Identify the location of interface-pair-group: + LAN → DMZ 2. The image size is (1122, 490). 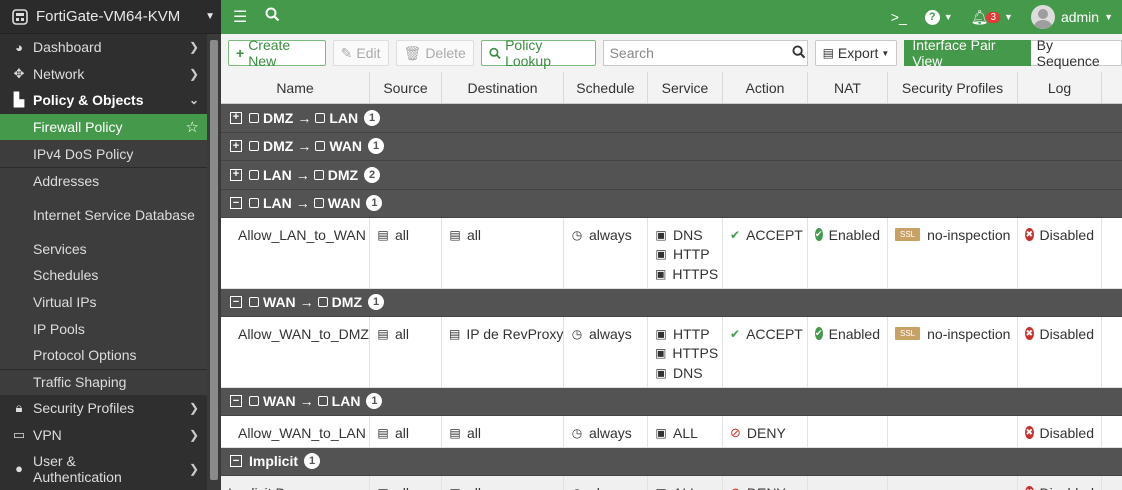
(671, 175).